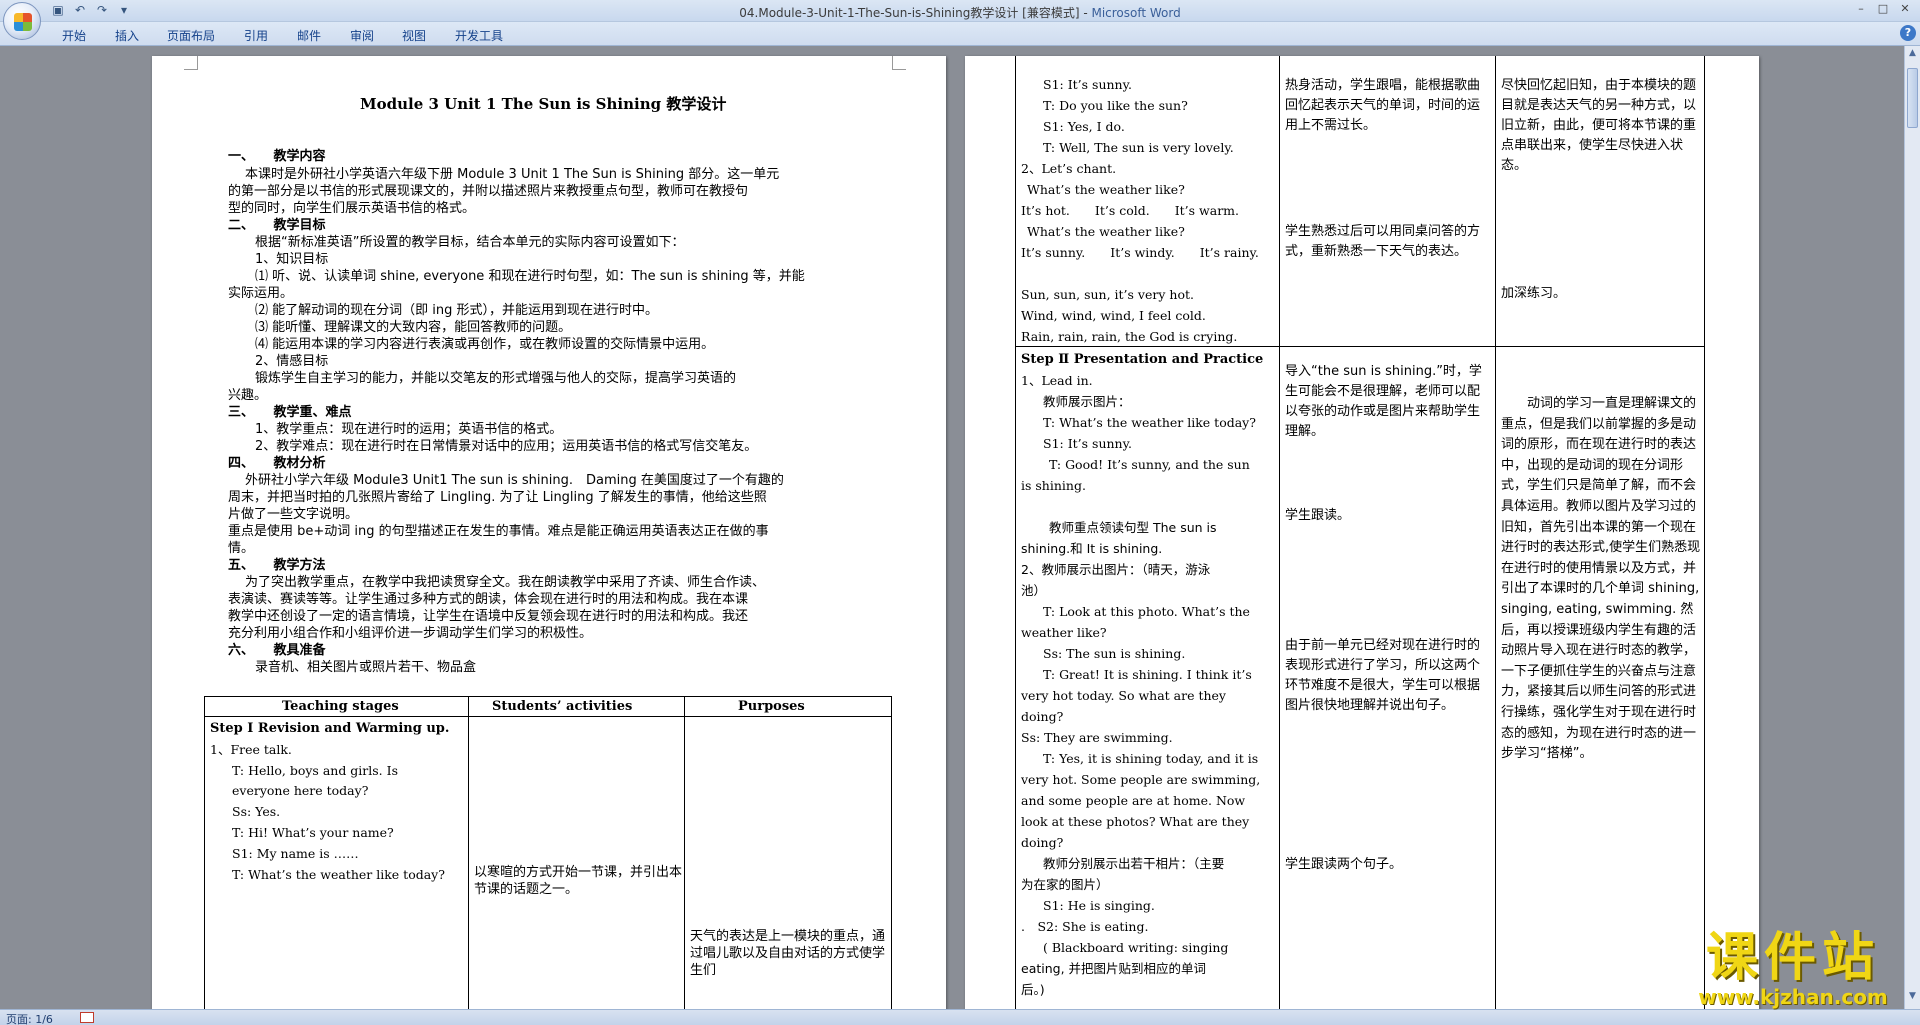  I want to click on stage-title: Step Ⅱ Presentation and Practice, so click(1142, 359).